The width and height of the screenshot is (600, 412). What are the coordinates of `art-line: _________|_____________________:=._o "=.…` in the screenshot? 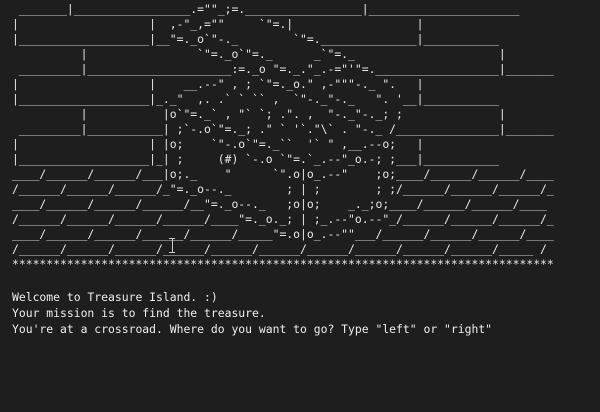 It's located at (283, 69).